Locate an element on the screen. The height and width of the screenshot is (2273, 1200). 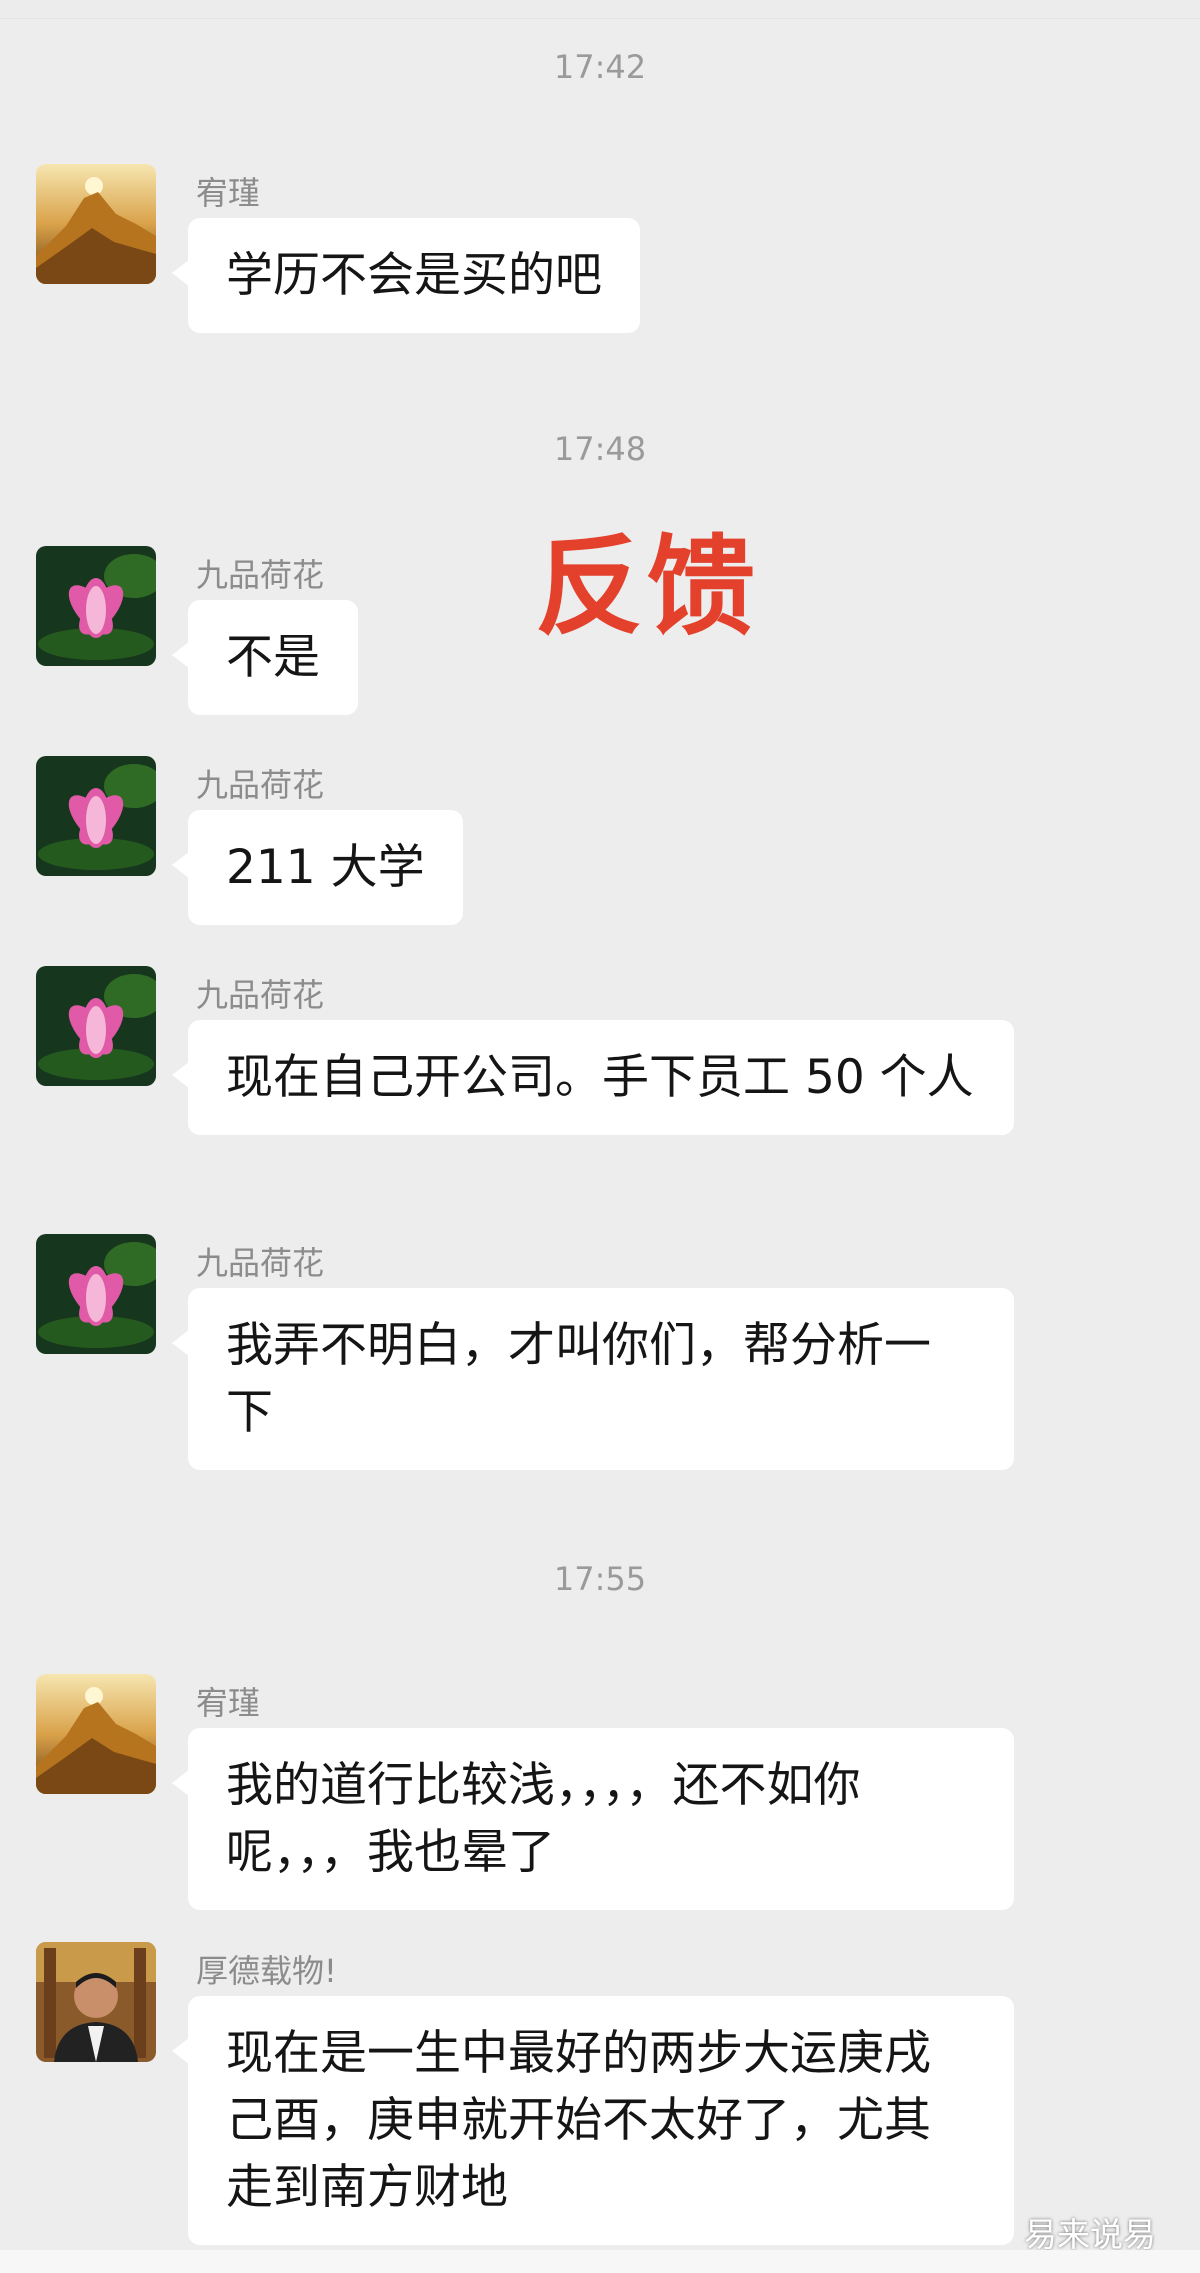
top-edge is located at coordinates (600, 9).